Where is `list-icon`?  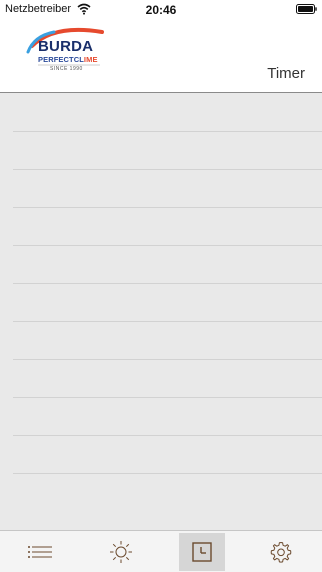
list-icon is located at coordinates (40, 552).